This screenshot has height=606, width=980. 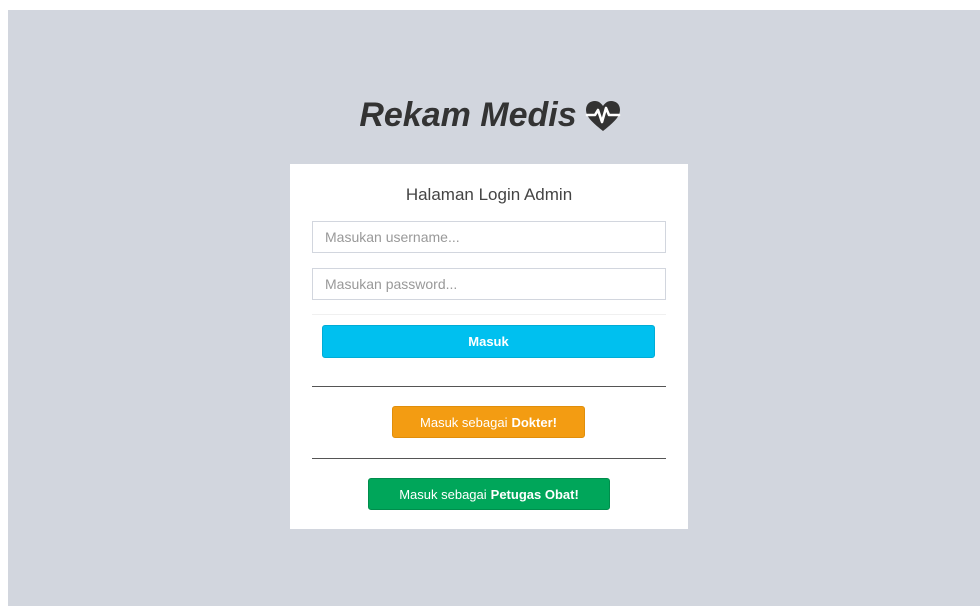 I want to click on password-input, so click(x=489, y=284).